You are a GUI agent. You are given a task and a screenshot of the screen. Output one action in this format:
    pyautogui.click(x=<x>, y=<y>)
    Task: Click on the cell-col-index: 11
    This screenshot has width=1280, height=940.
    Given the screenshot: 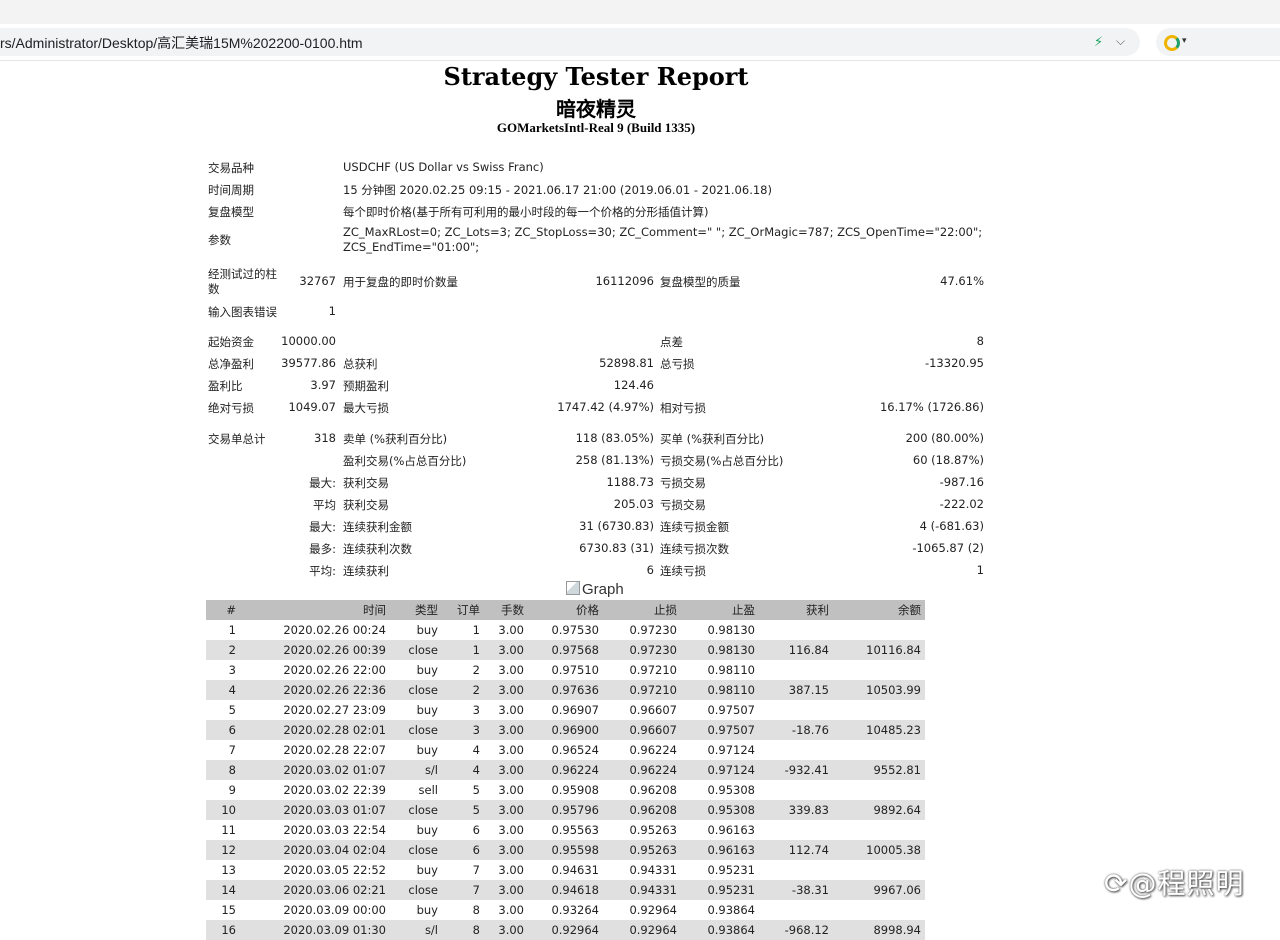 What is the action you would take?
    pyautogui.click(x=228, y=830)
    